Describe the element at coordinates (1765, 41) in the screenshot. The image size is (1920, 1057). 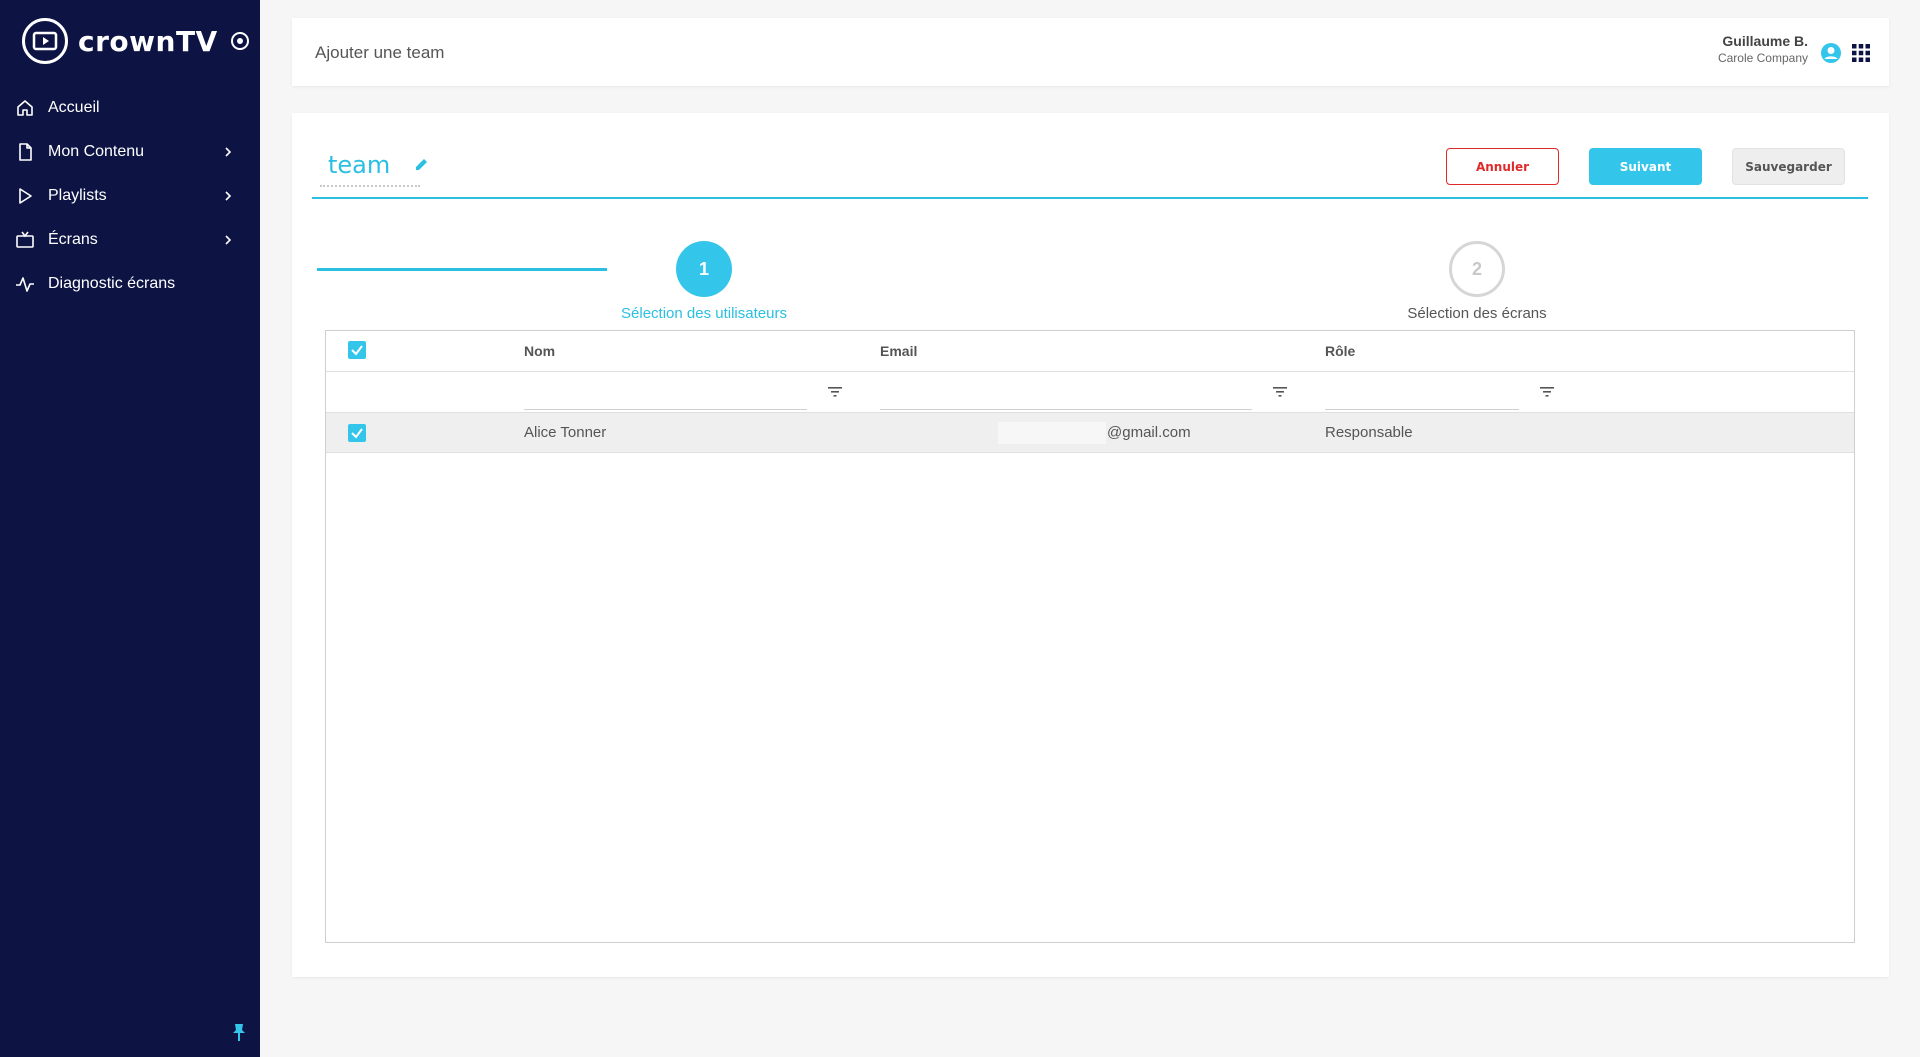
I see `user-name: Guillaume B.` at that location.